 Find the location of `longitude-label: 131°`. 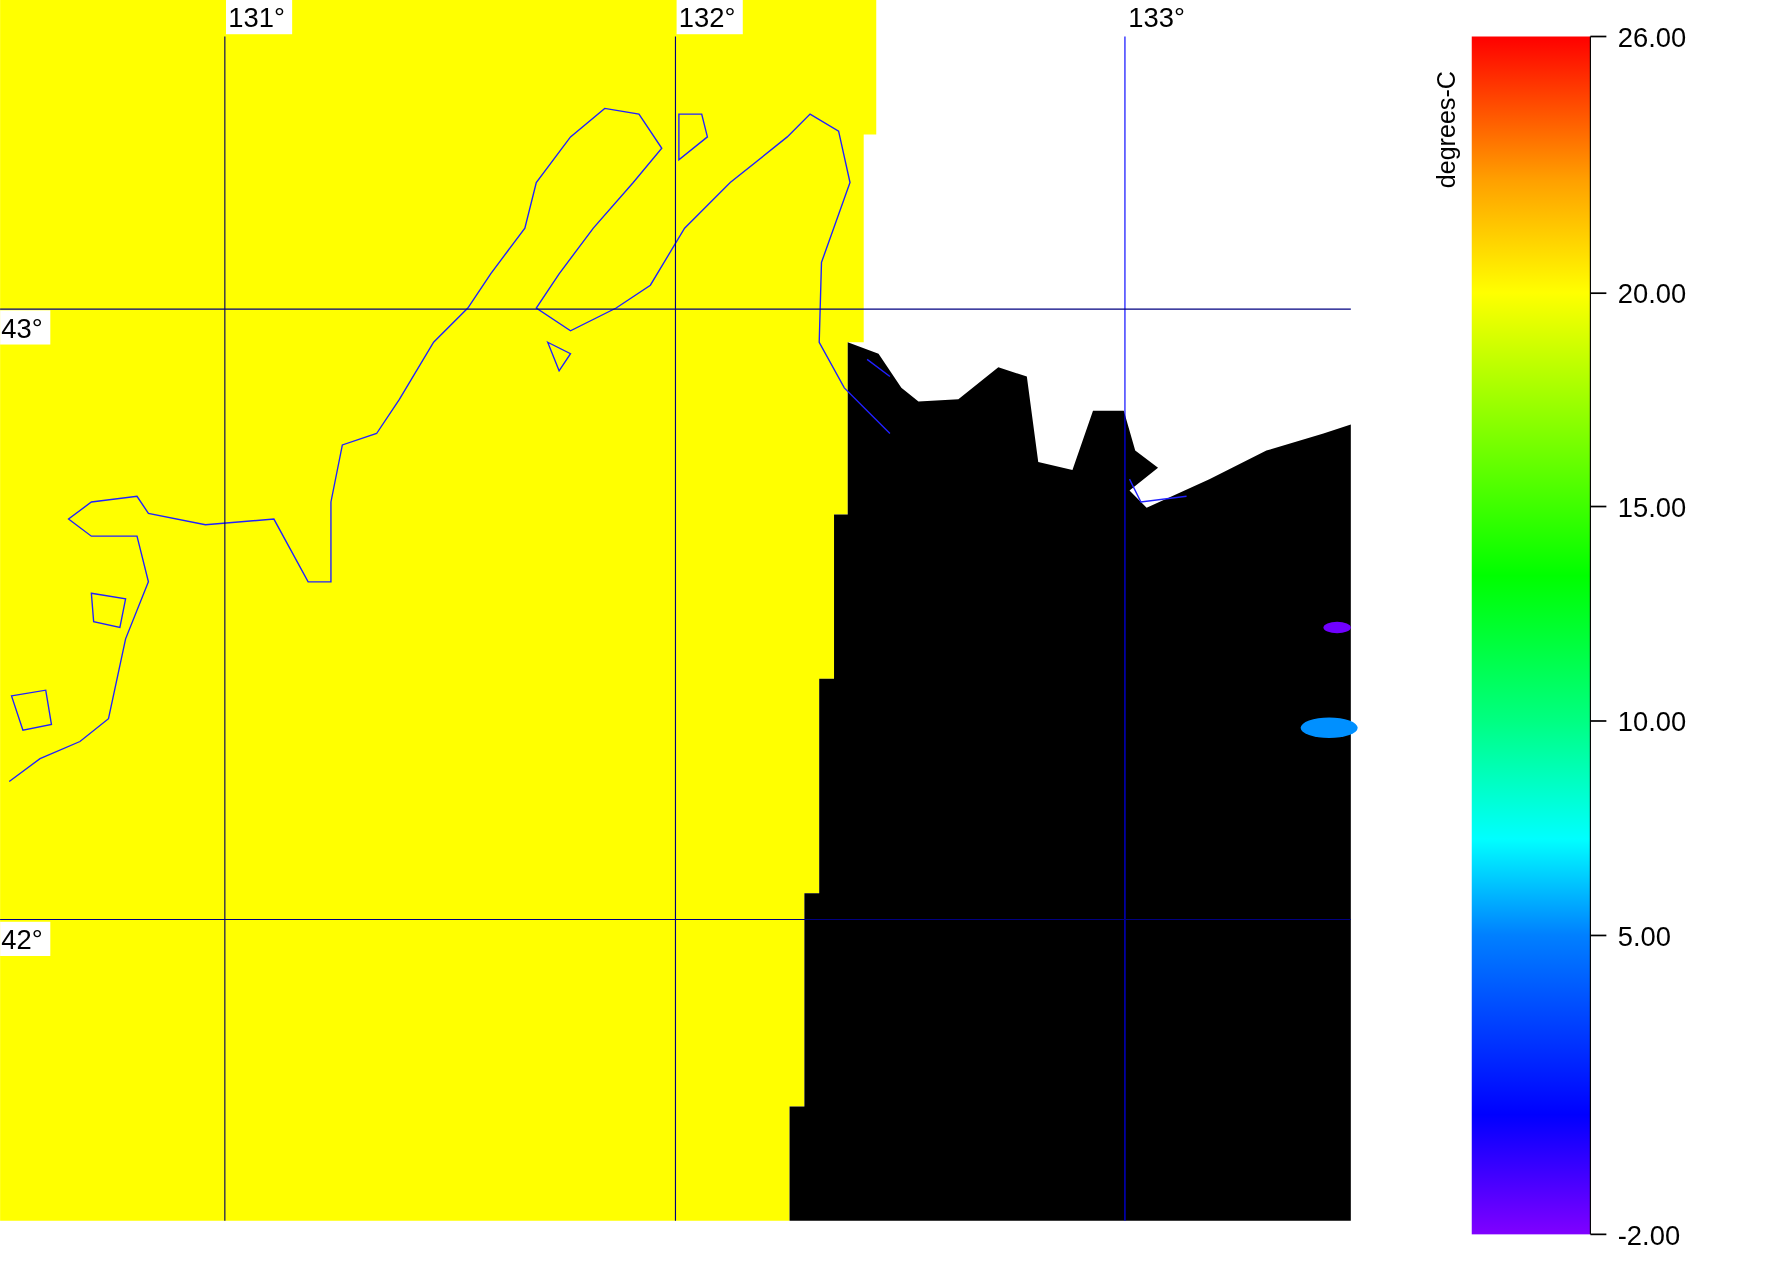

longitude-label: 131° is located at coordinates (259, 17).